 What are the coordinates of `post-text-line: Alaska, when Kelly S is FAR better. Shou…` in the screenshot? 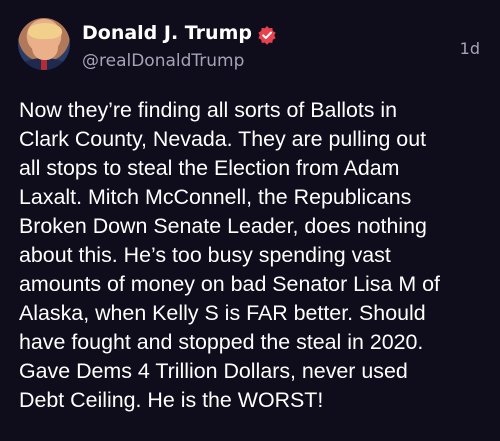 It's located at (222, 313).